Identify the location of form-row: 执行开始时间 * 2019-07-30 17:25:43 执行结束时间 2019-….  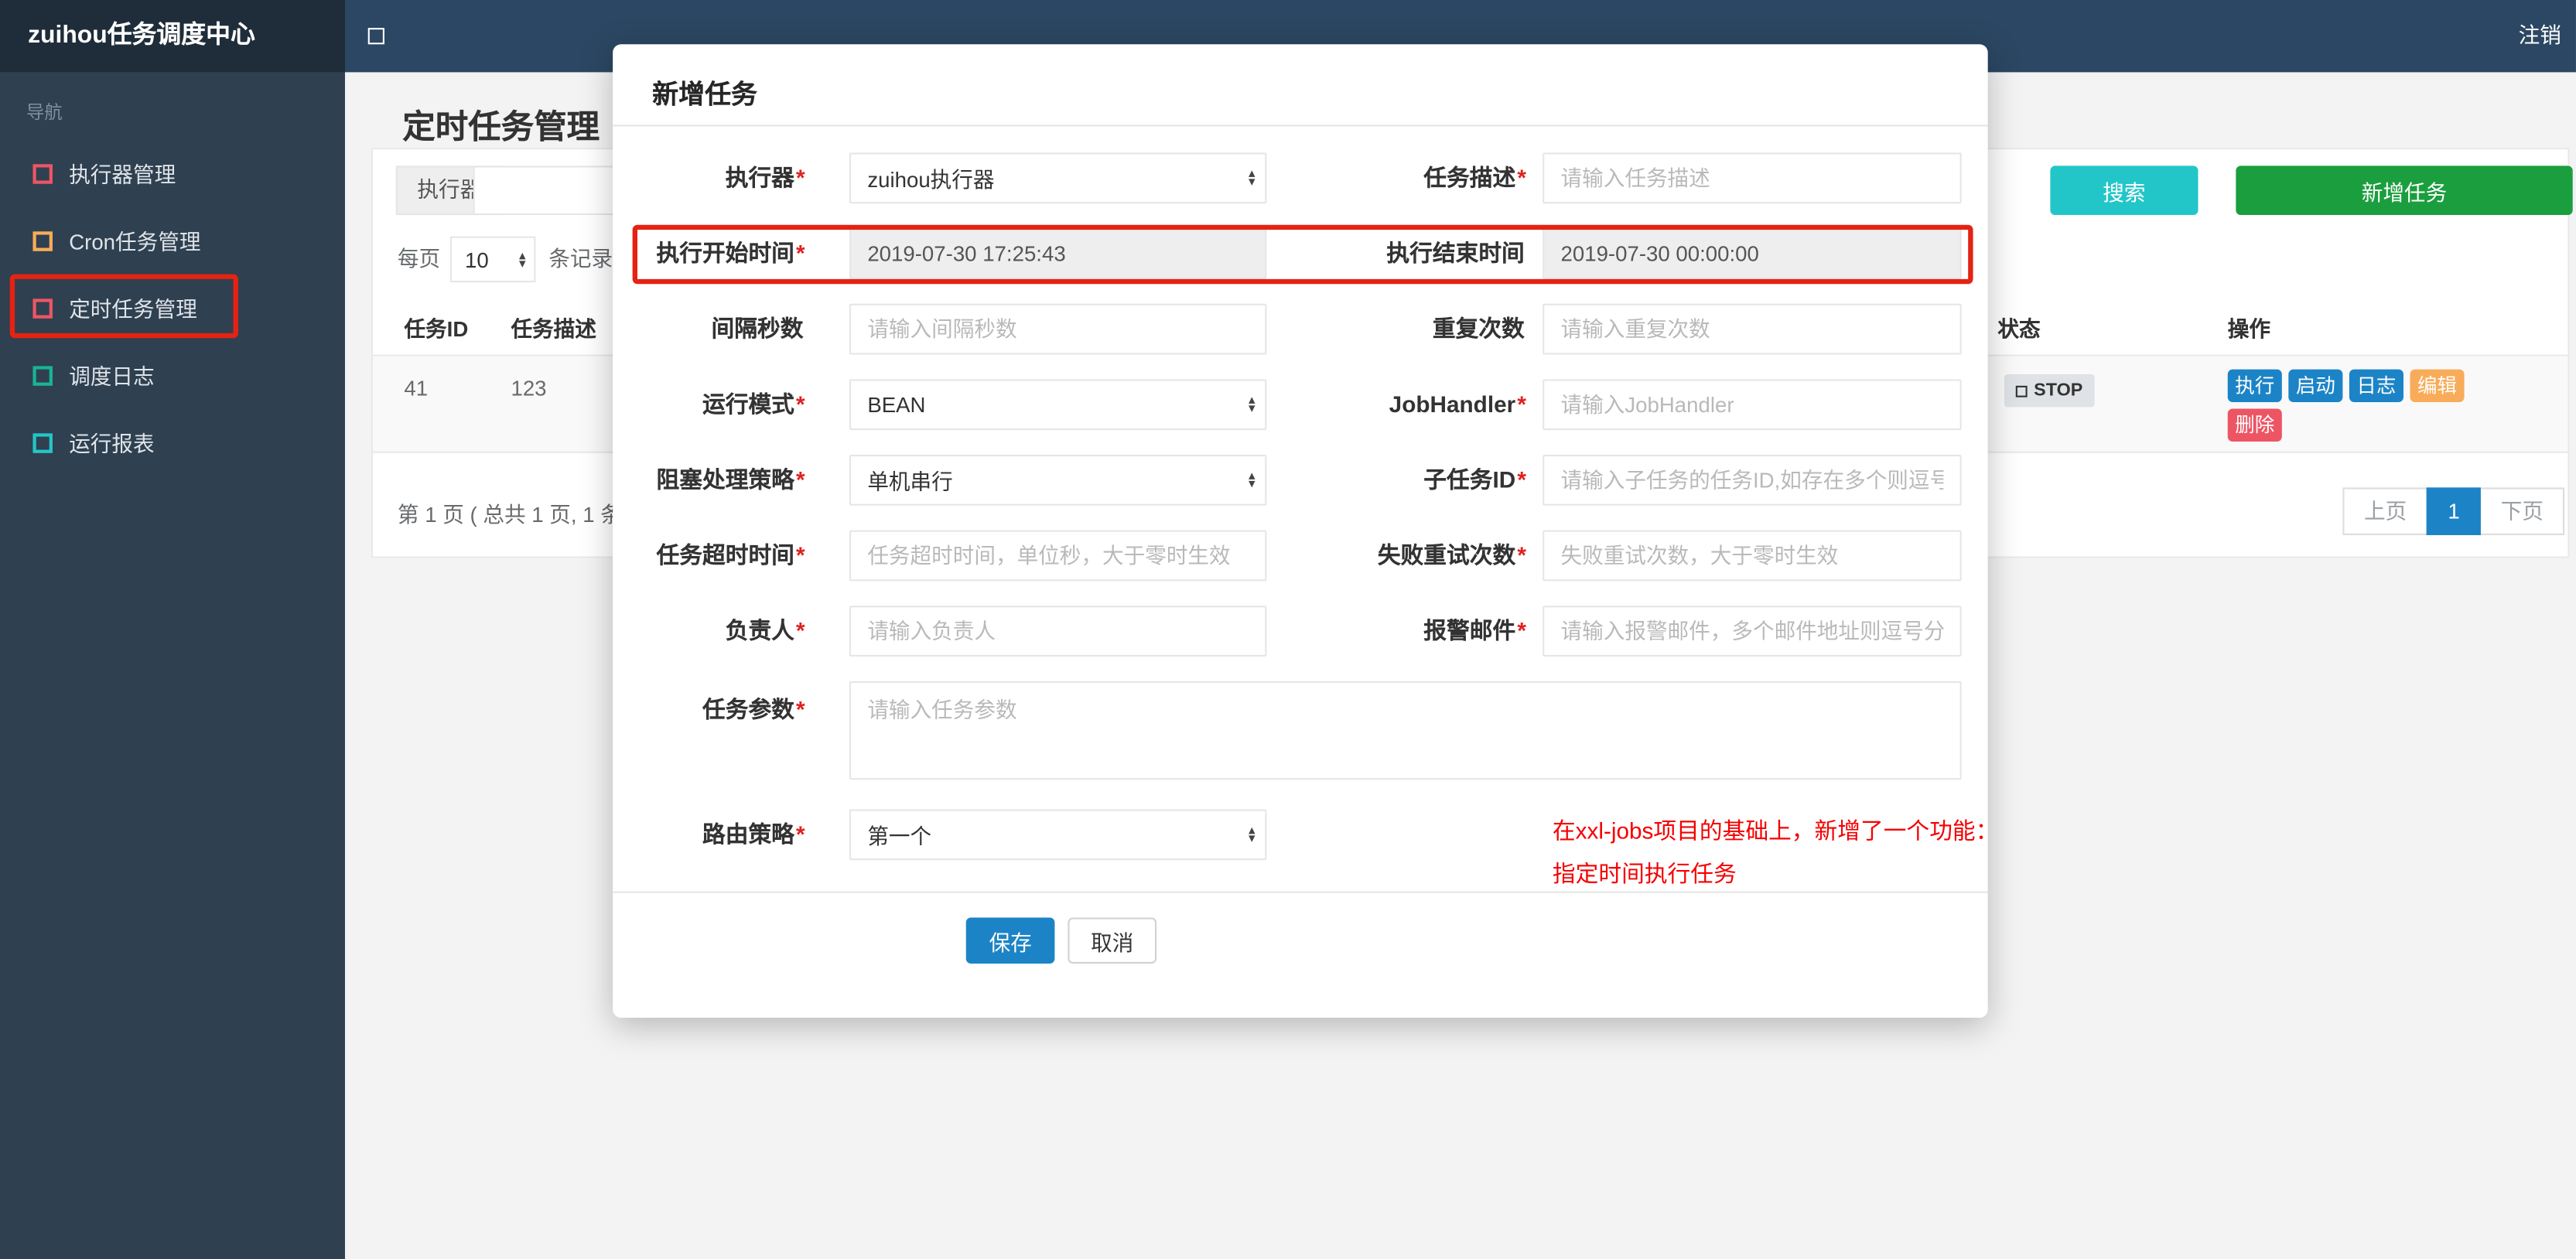
(1300, 253).